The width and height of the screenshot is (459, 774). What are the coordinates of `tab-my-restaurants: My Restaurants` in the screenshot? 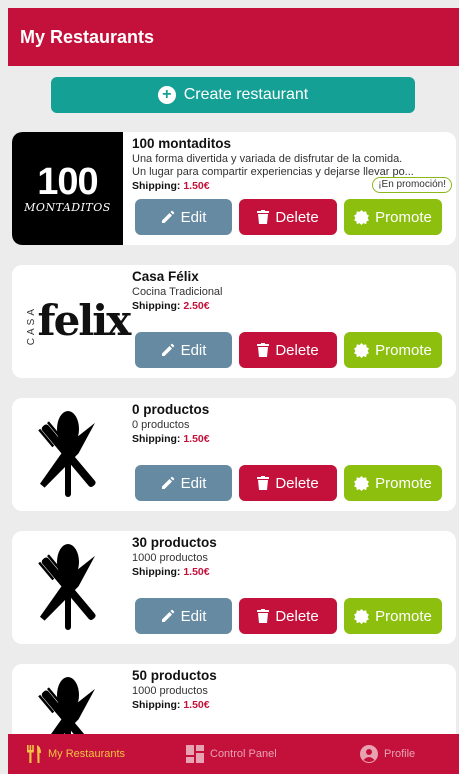 It's located at (75, 754).